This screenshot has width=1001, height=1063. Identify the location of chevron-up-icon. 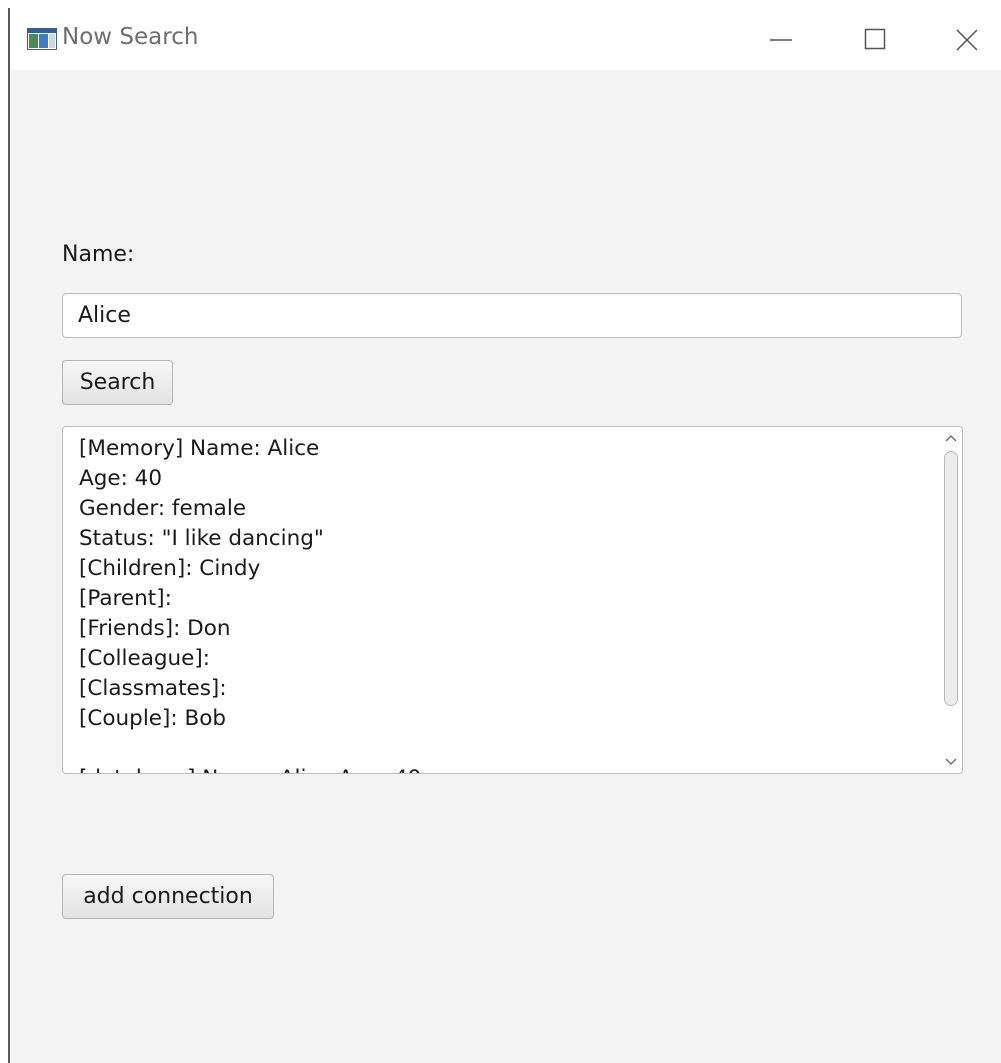
(951, 438).